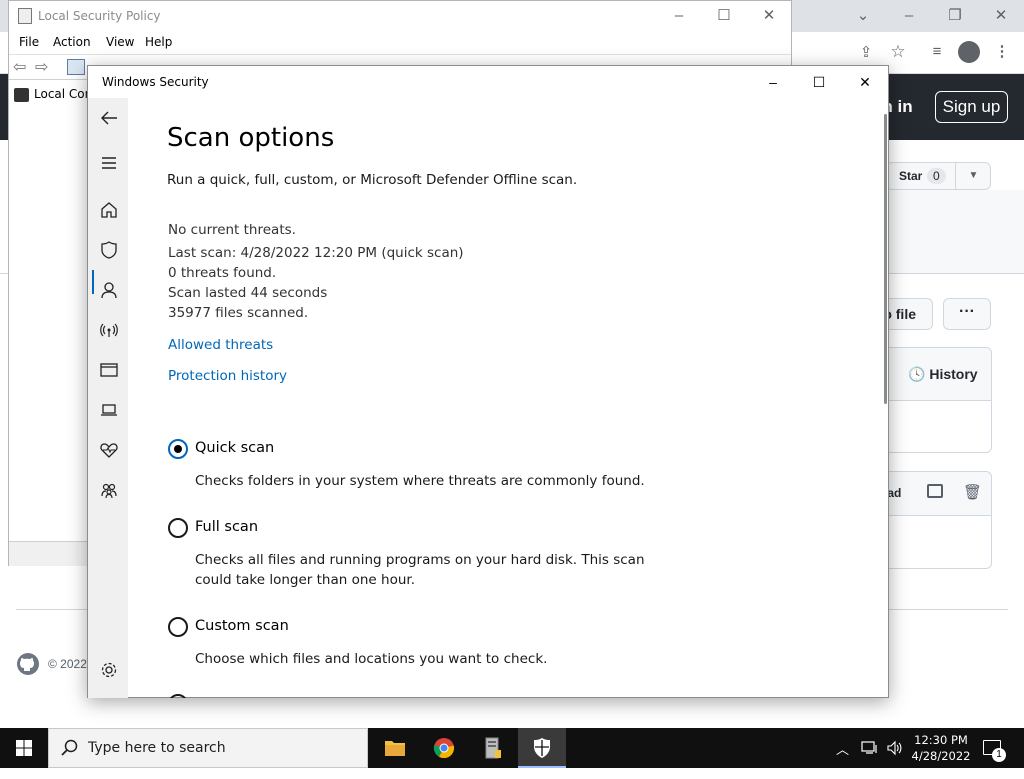 This screenshot has width=1024, height=779. What do you see at coordinates (971, 107) in the screenshot?
I see `github-sign-up-button: Sign up` at bounding box center [971, 107].